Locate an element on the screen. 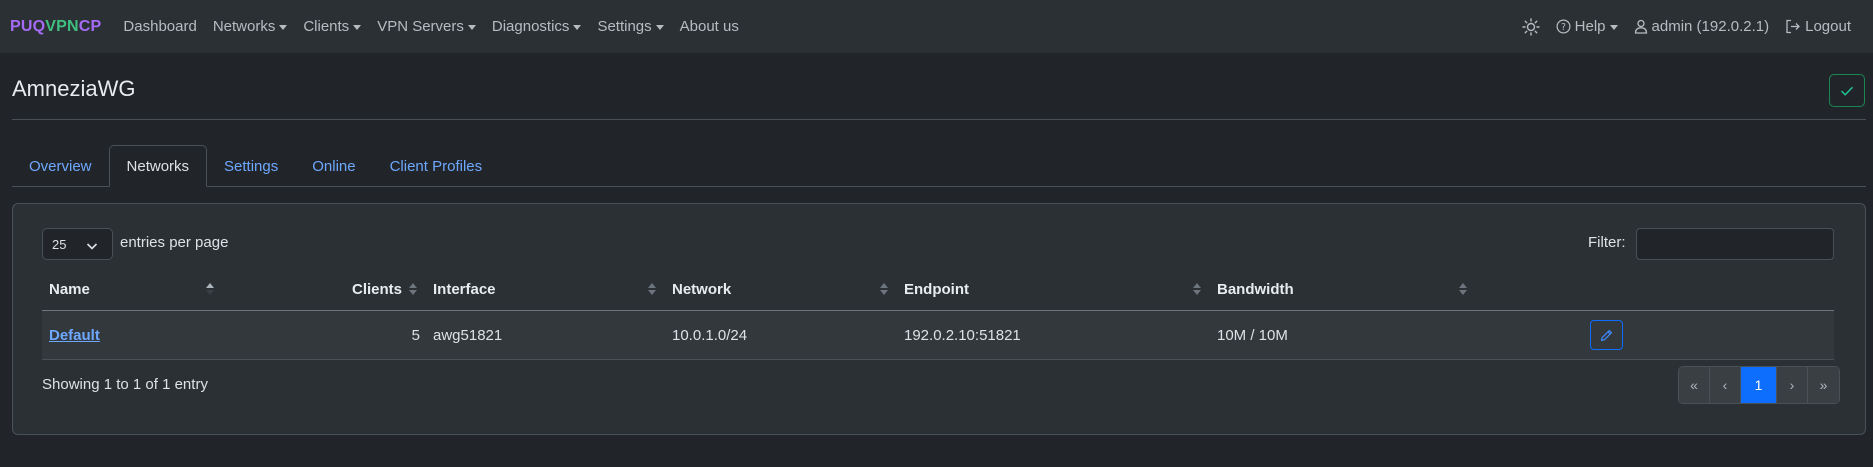 This screenshot has width=1873, height=467. nav-diagnostics: Diagnostics is located at coordinates (537, 26).